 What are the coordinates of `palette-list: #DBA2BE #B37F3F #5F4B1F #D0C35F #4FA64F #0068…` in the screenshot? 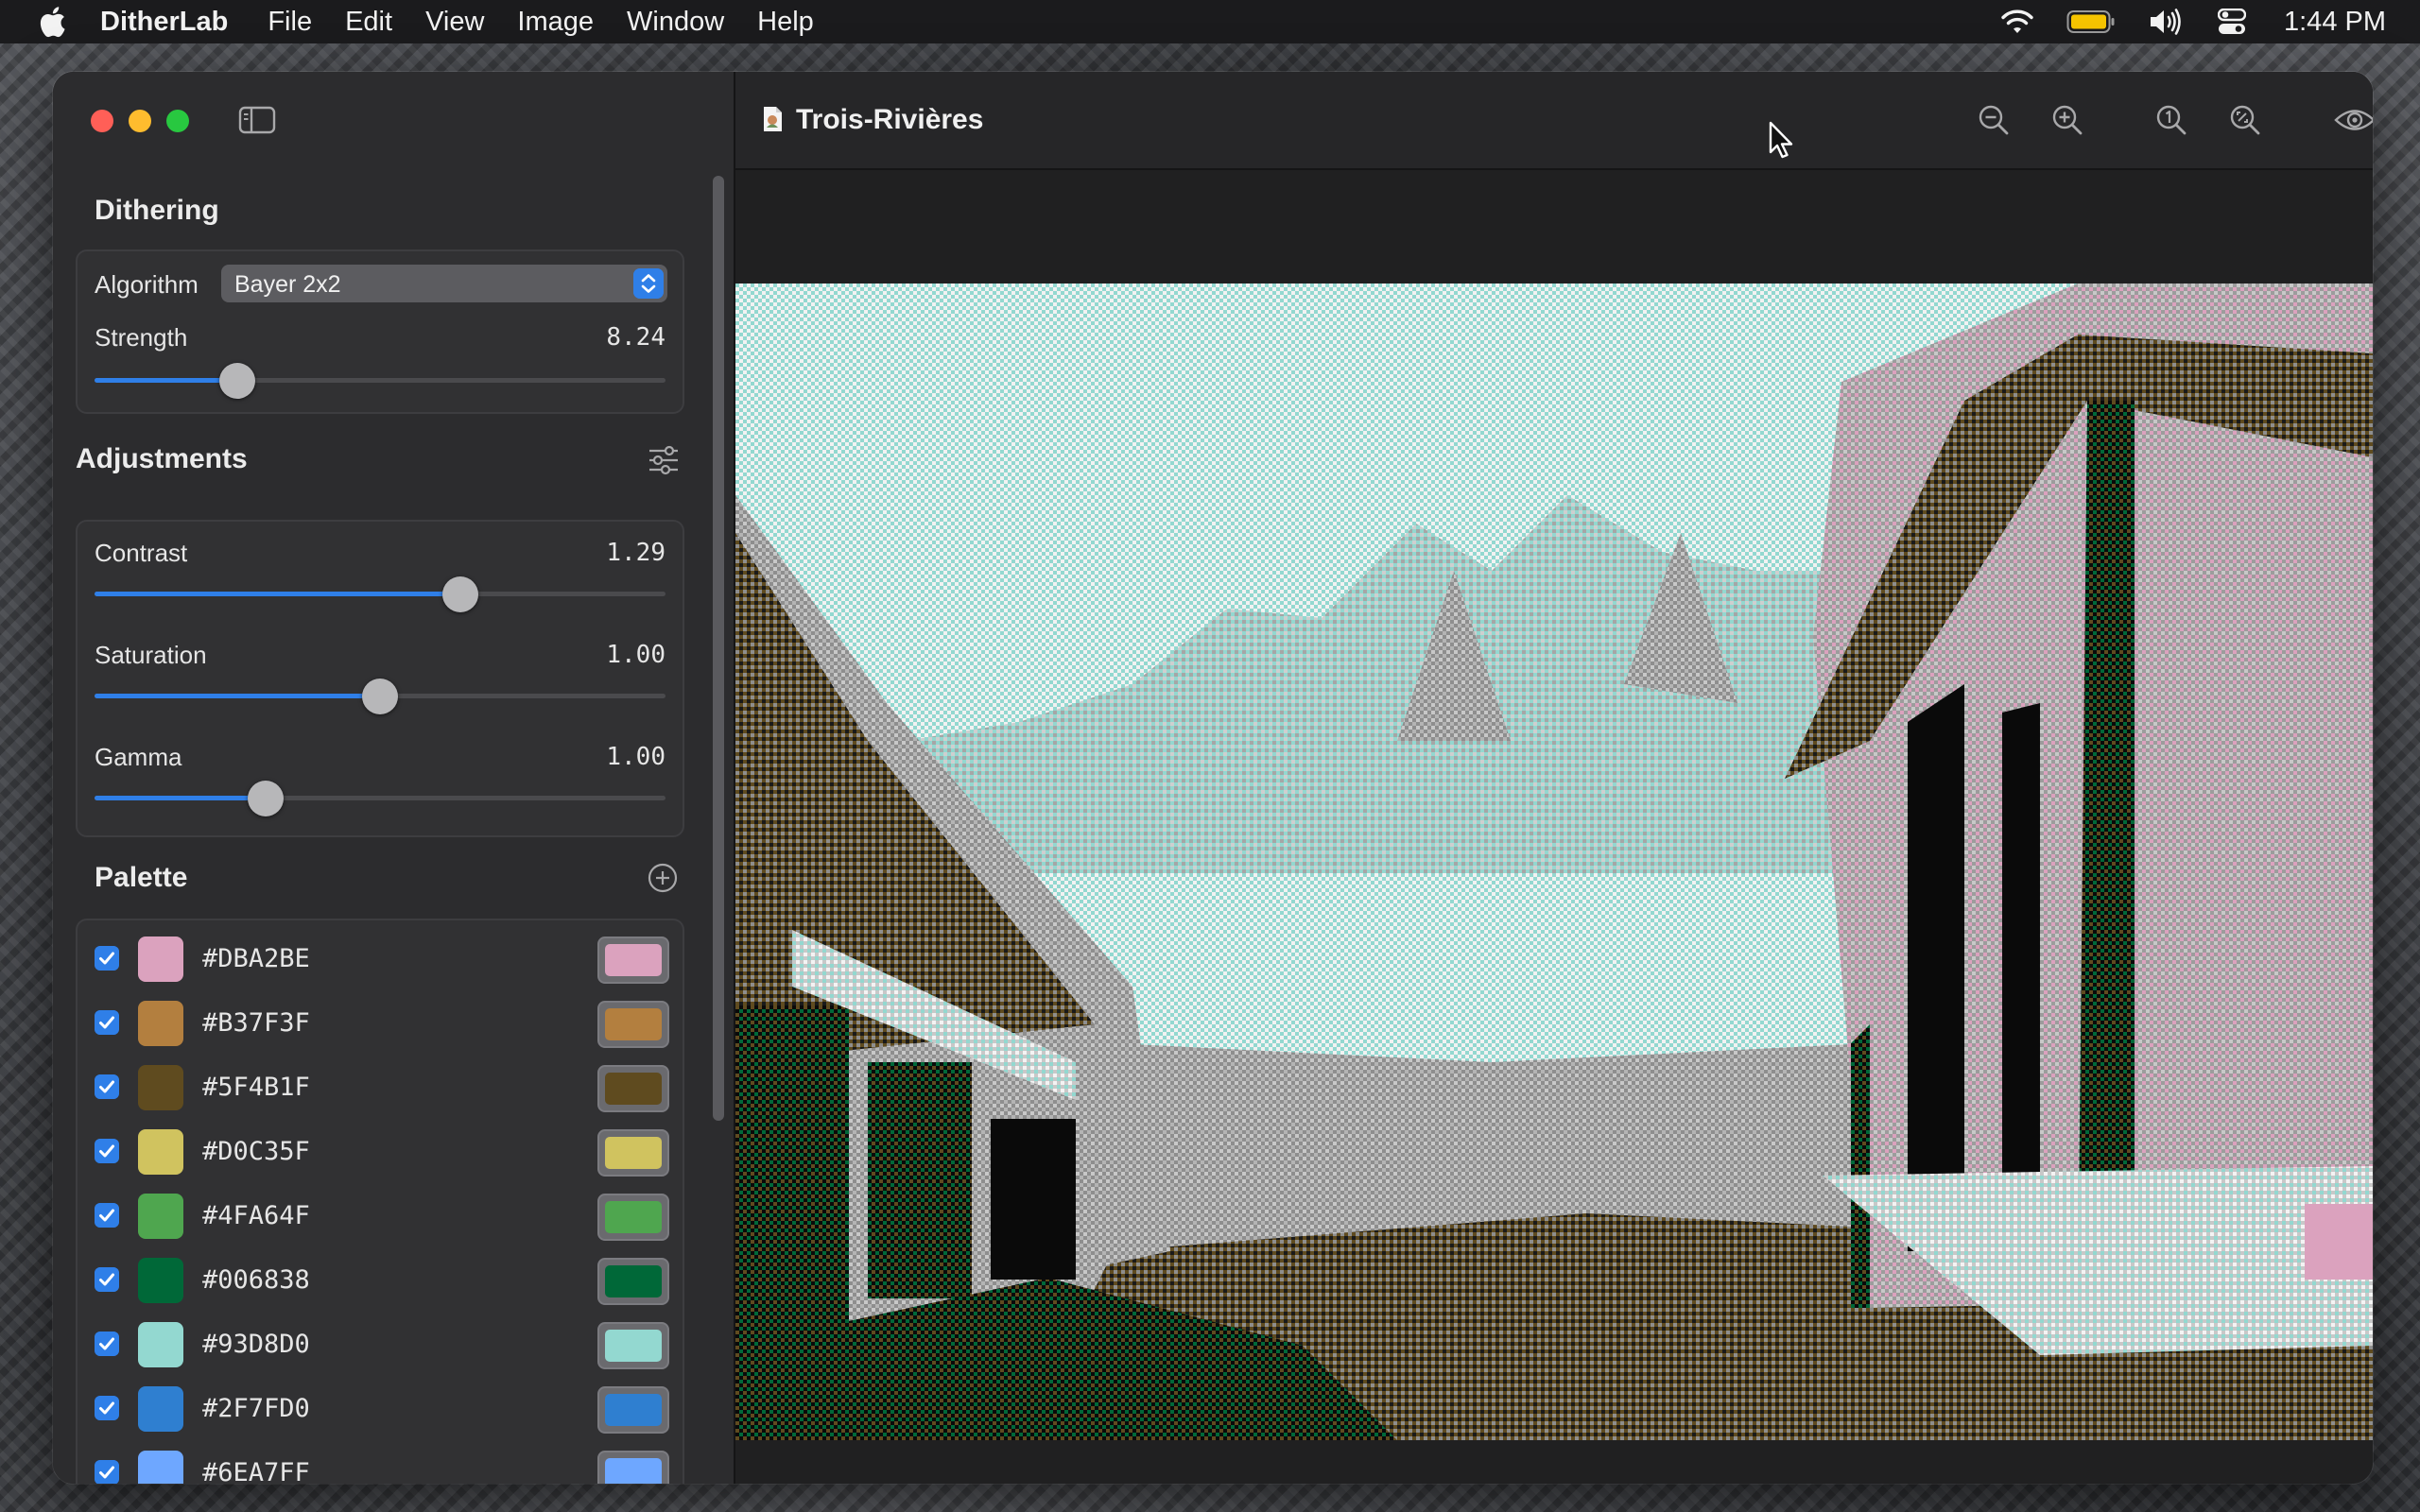 It's located at (380, 1201).